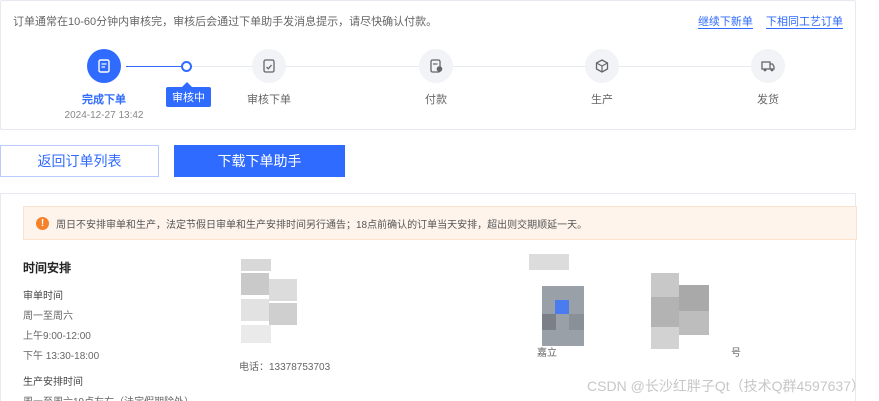 The height and width of the screenshot is (401, 879). What do you see at coordinates (123, 397) in the screenshot?
I see `production-time: 周一至周六19点左右（法定假期除外）` at bounding box center [123, 397].